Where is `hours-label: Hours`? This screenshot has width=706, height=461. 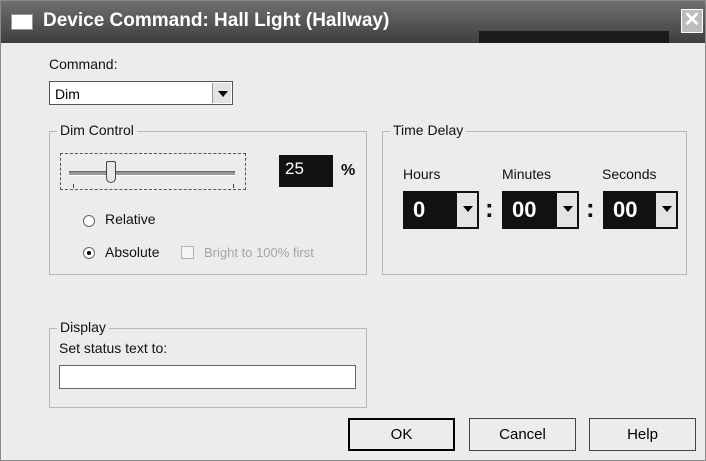 hours-label: Hours is located at coordinates (422, 174).